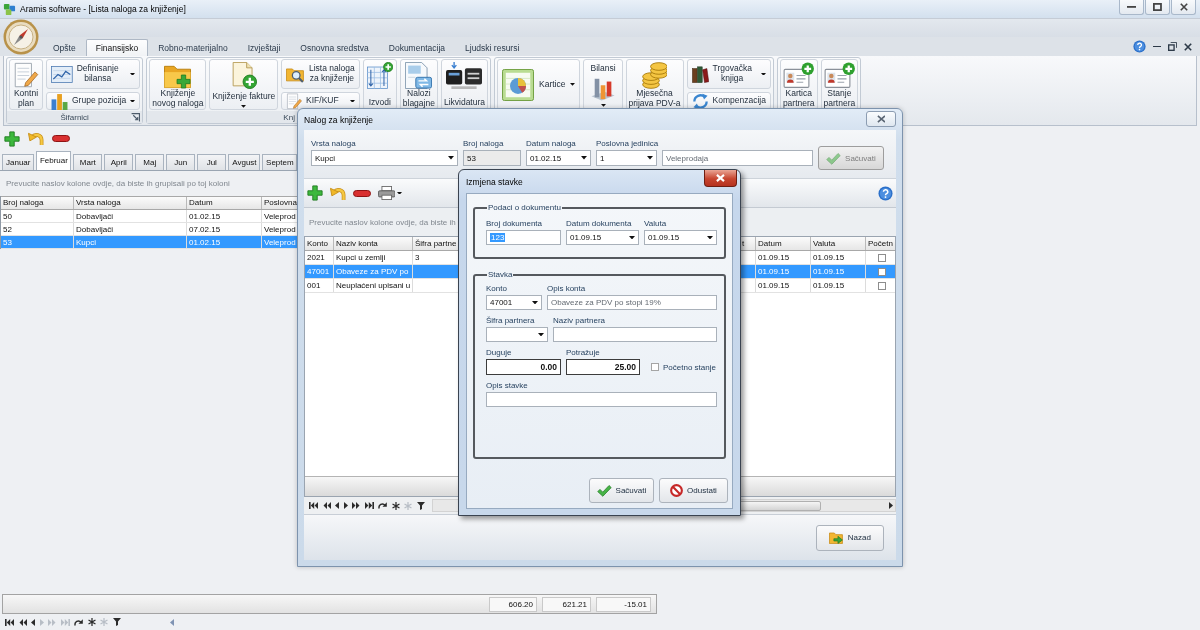 Image resolution: width=1200 pixels, height=630 pixels. I want to click on table-cell: 53, so click(37, 242).